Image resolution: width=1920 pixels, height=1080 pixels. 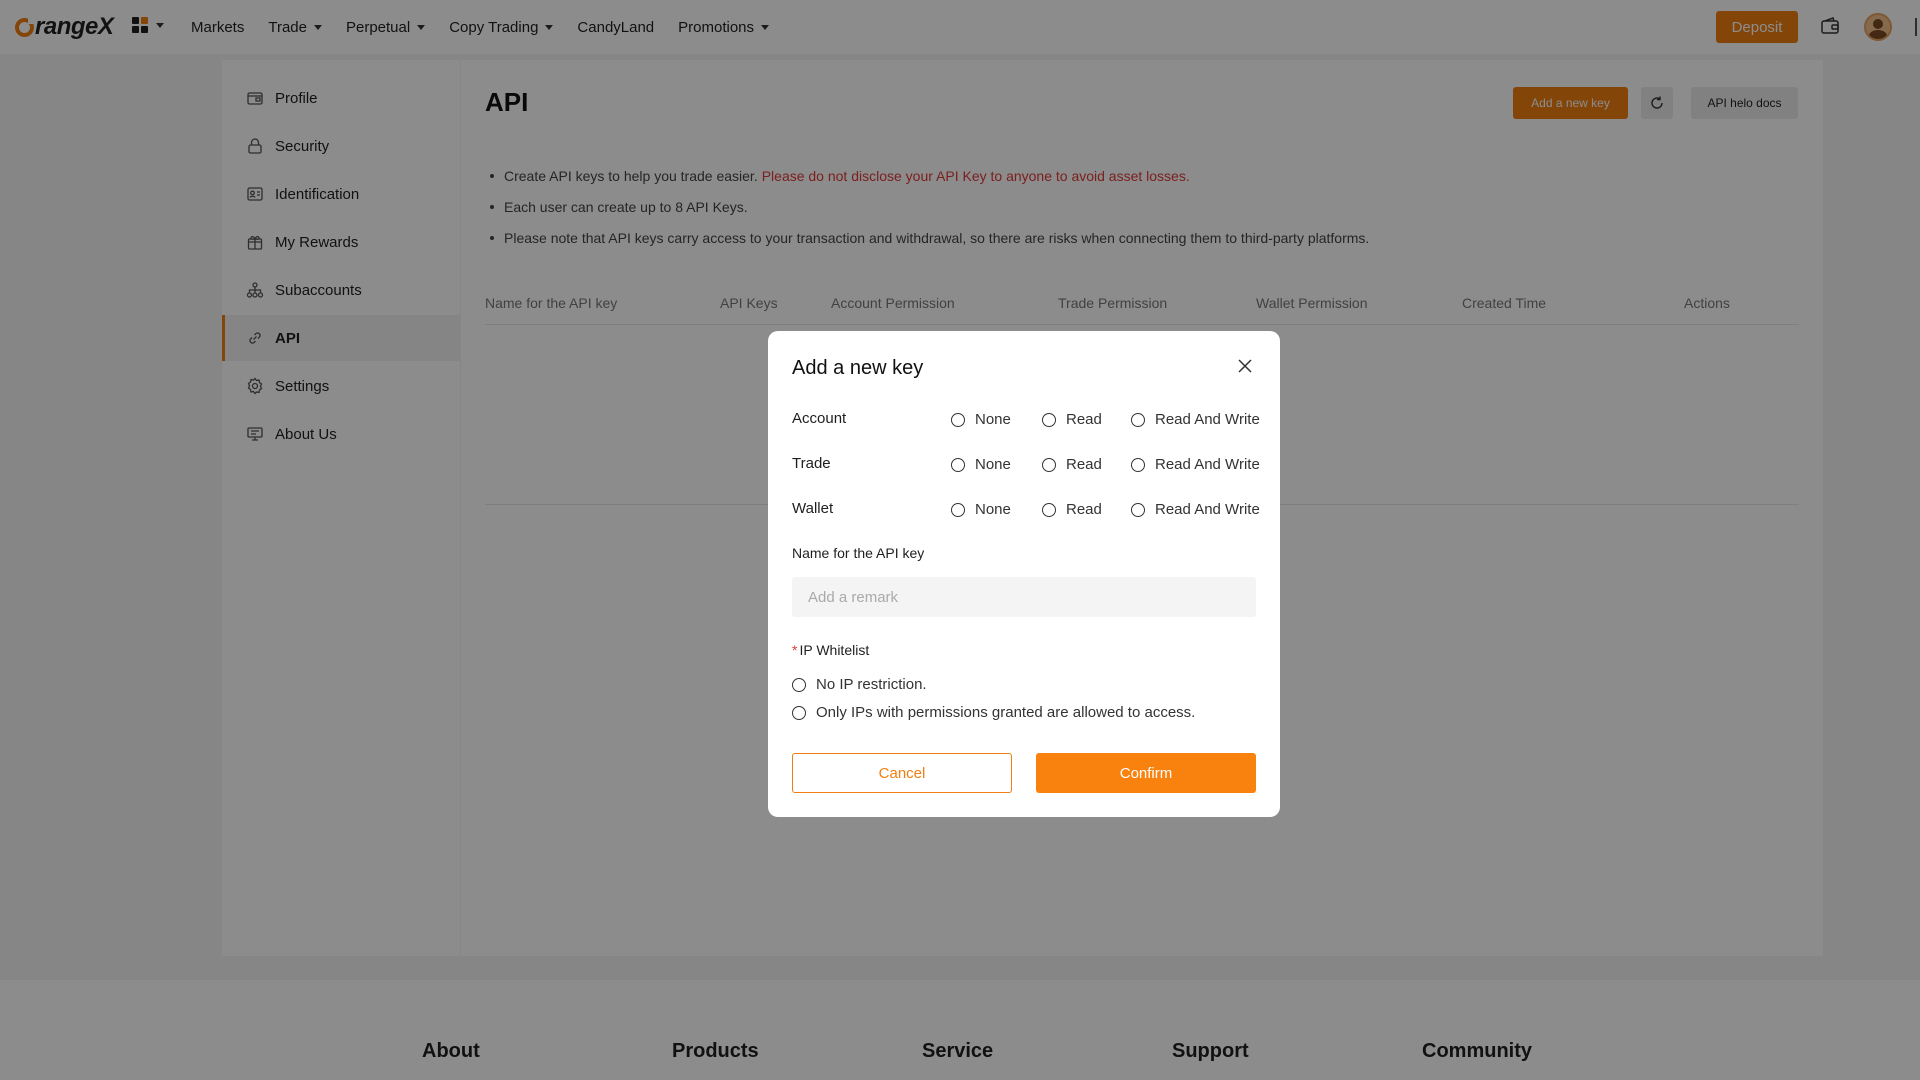 What do you see at coordinates (902, 773) in the screenshot?
I see `cancel-button: Cancel` at bounding box center [902, 773].